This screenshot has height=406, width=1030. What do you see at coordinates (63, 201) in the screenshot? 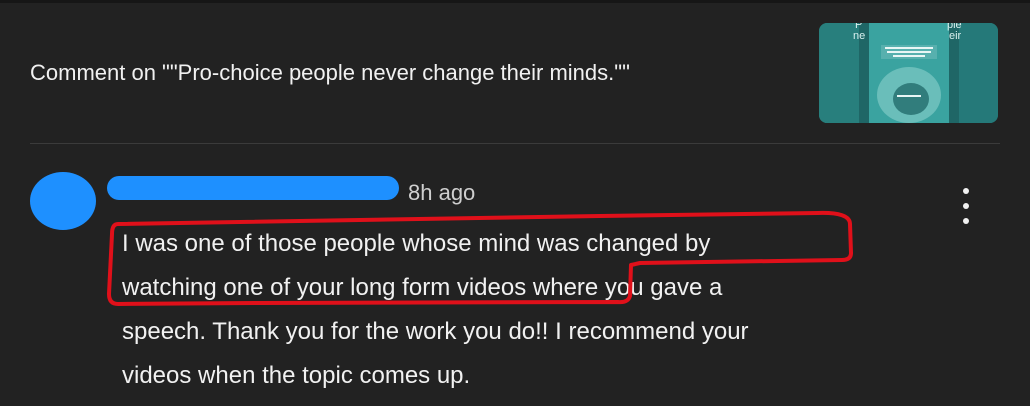
I see `avatar` at bounding box center [63, 201].